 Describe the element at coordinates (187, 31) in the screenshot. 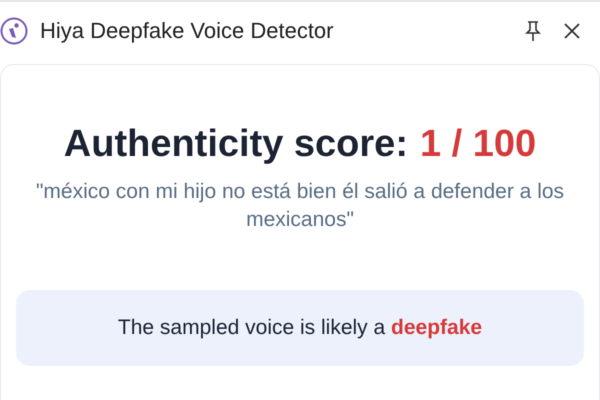

I see `window-title: Hiya Deepfake Voice Detector` at that location.